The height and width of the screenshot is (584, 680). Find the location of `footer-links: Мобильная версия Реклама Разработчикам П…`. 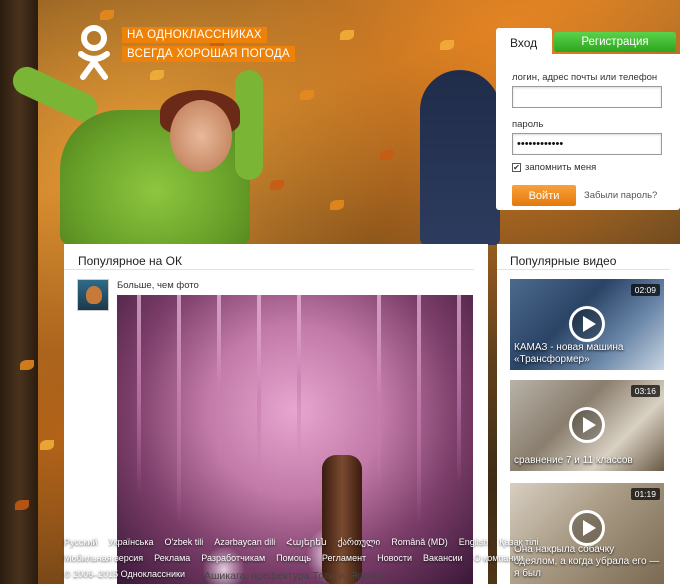

footer-links: Мобильная версия Реклама Разработчикам П… is located at coordinates (293, 559).